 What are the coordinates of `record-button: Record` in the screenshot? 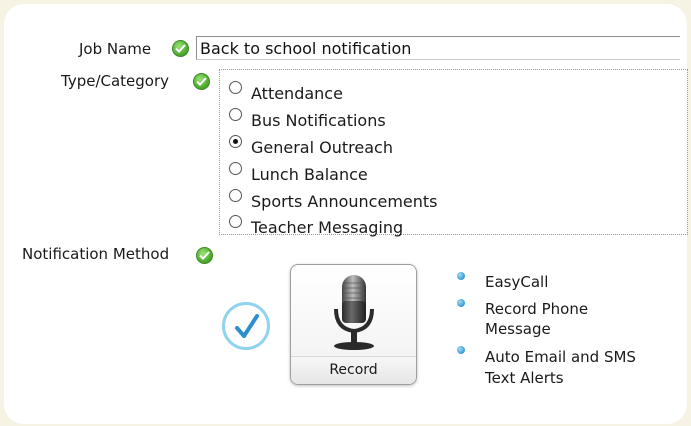 It's located at (353, 324).